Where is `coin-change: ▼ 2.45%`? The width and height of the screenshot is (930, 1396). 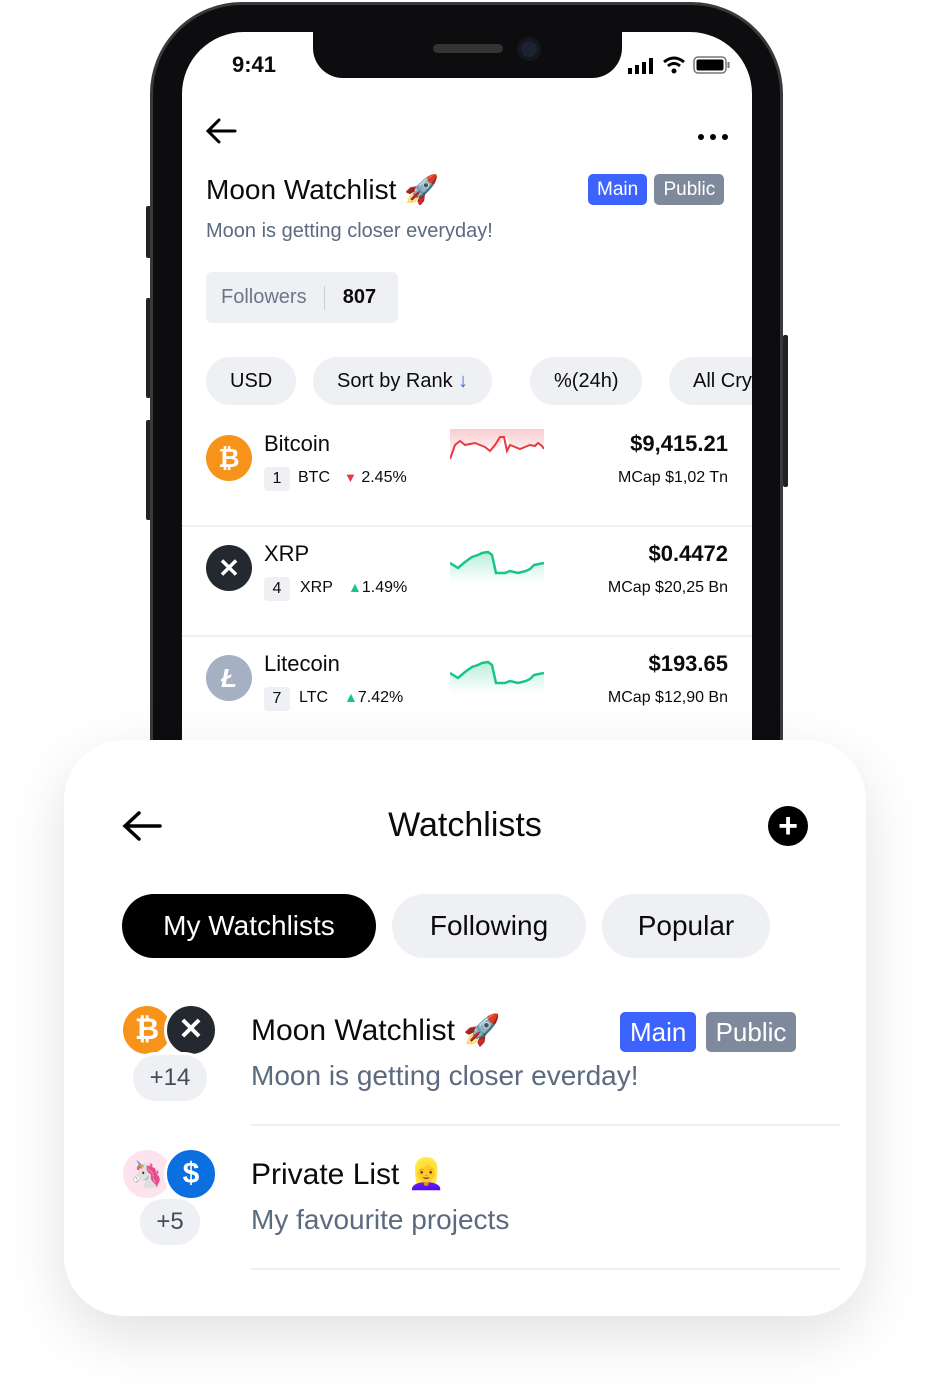
coin-change: ▼ 2.45% is located at coordinates (375, 477).